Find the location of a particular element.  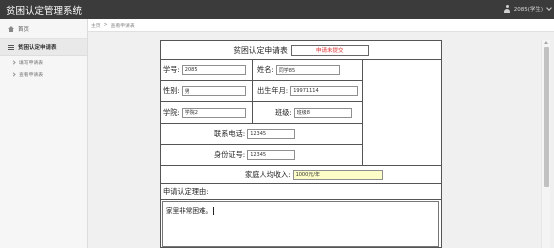

phone-cell: 联系电话: 12345 is located at coordinates (262, 134).